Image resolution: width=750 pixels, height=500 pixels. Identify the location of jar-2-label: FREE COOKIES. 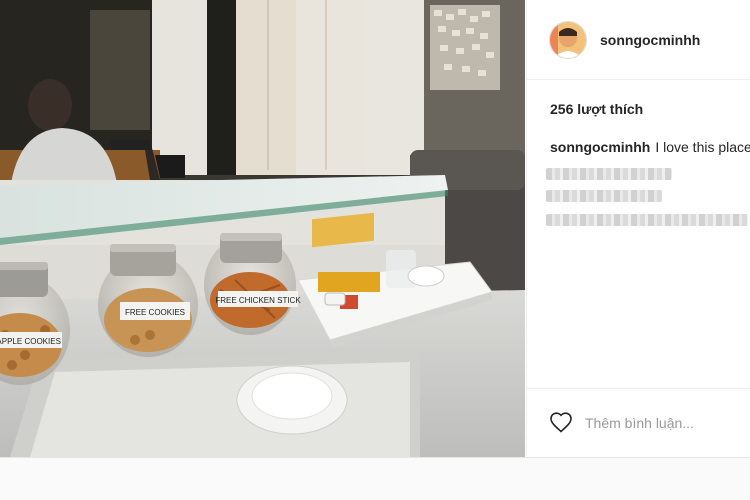
(155, 312).